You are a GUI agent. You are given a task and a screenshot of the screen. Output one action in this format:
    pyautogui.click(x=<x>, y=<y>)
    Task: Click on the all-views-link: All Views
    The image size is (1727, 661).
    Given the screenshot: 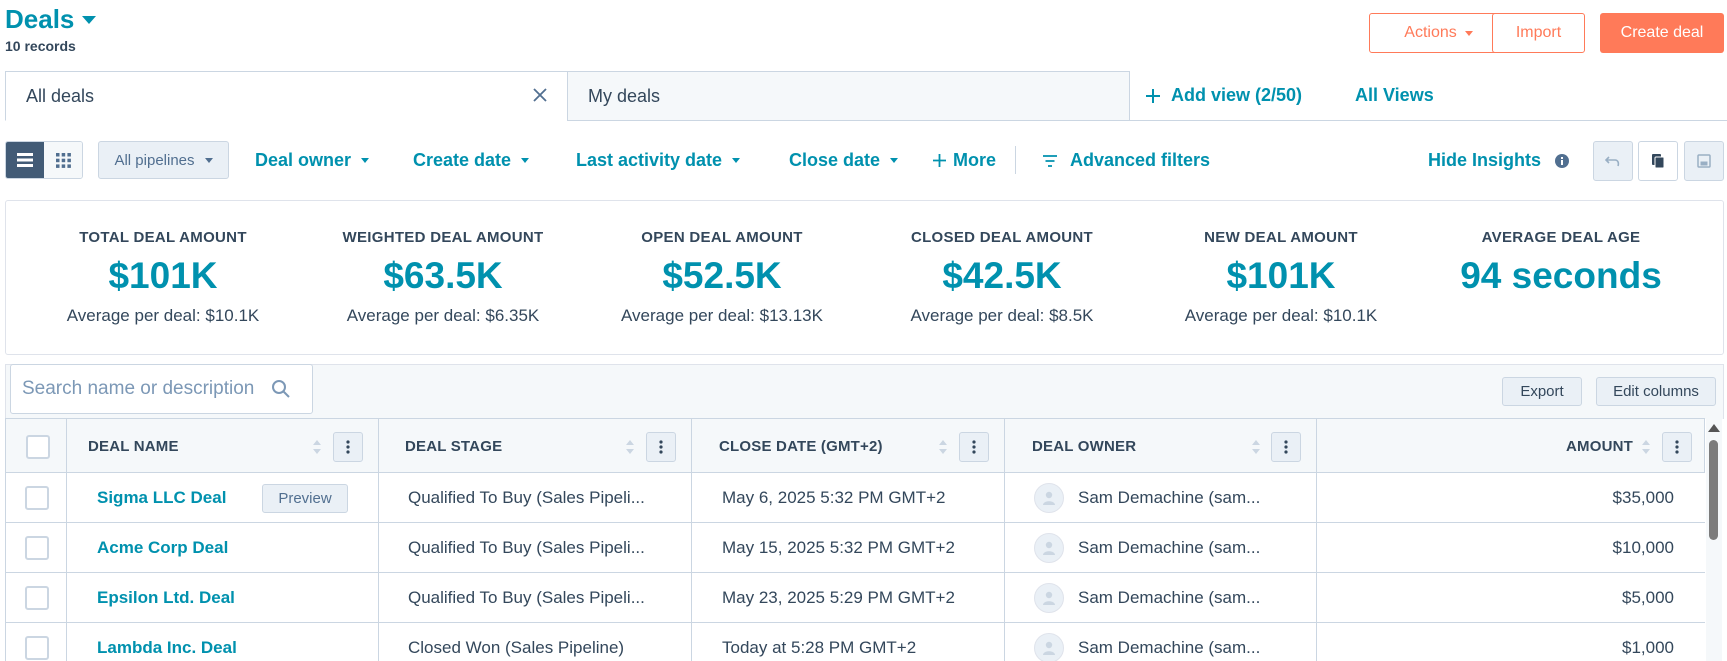 What is the action you would take?
    pyautogui.click(x=1394, y=95)
    